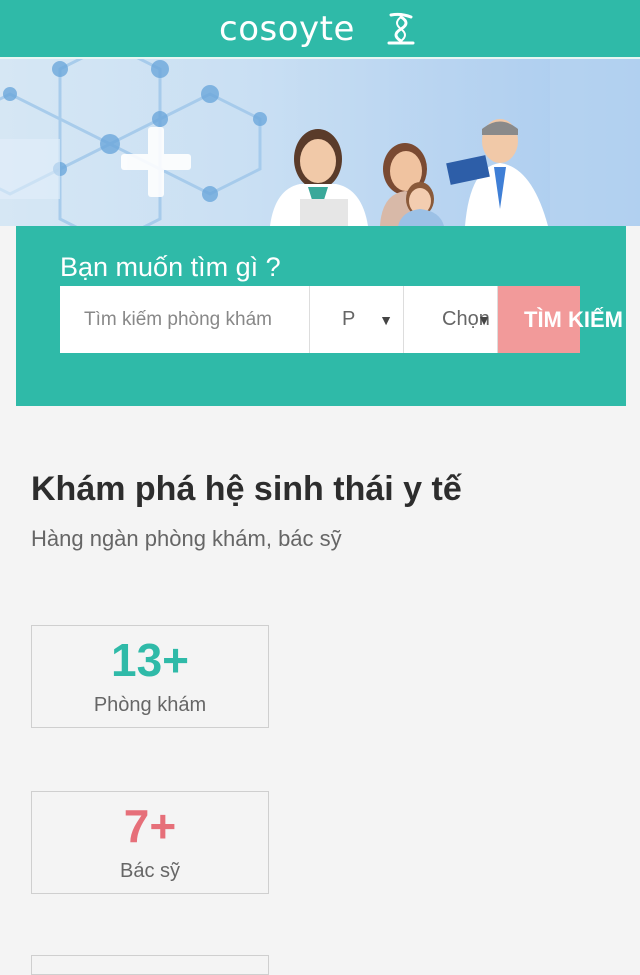 The height and width of the screenshot is (975, 640). Describe the element at coordinates (185, 319) in the screenshot. I see `search-input` at that location.